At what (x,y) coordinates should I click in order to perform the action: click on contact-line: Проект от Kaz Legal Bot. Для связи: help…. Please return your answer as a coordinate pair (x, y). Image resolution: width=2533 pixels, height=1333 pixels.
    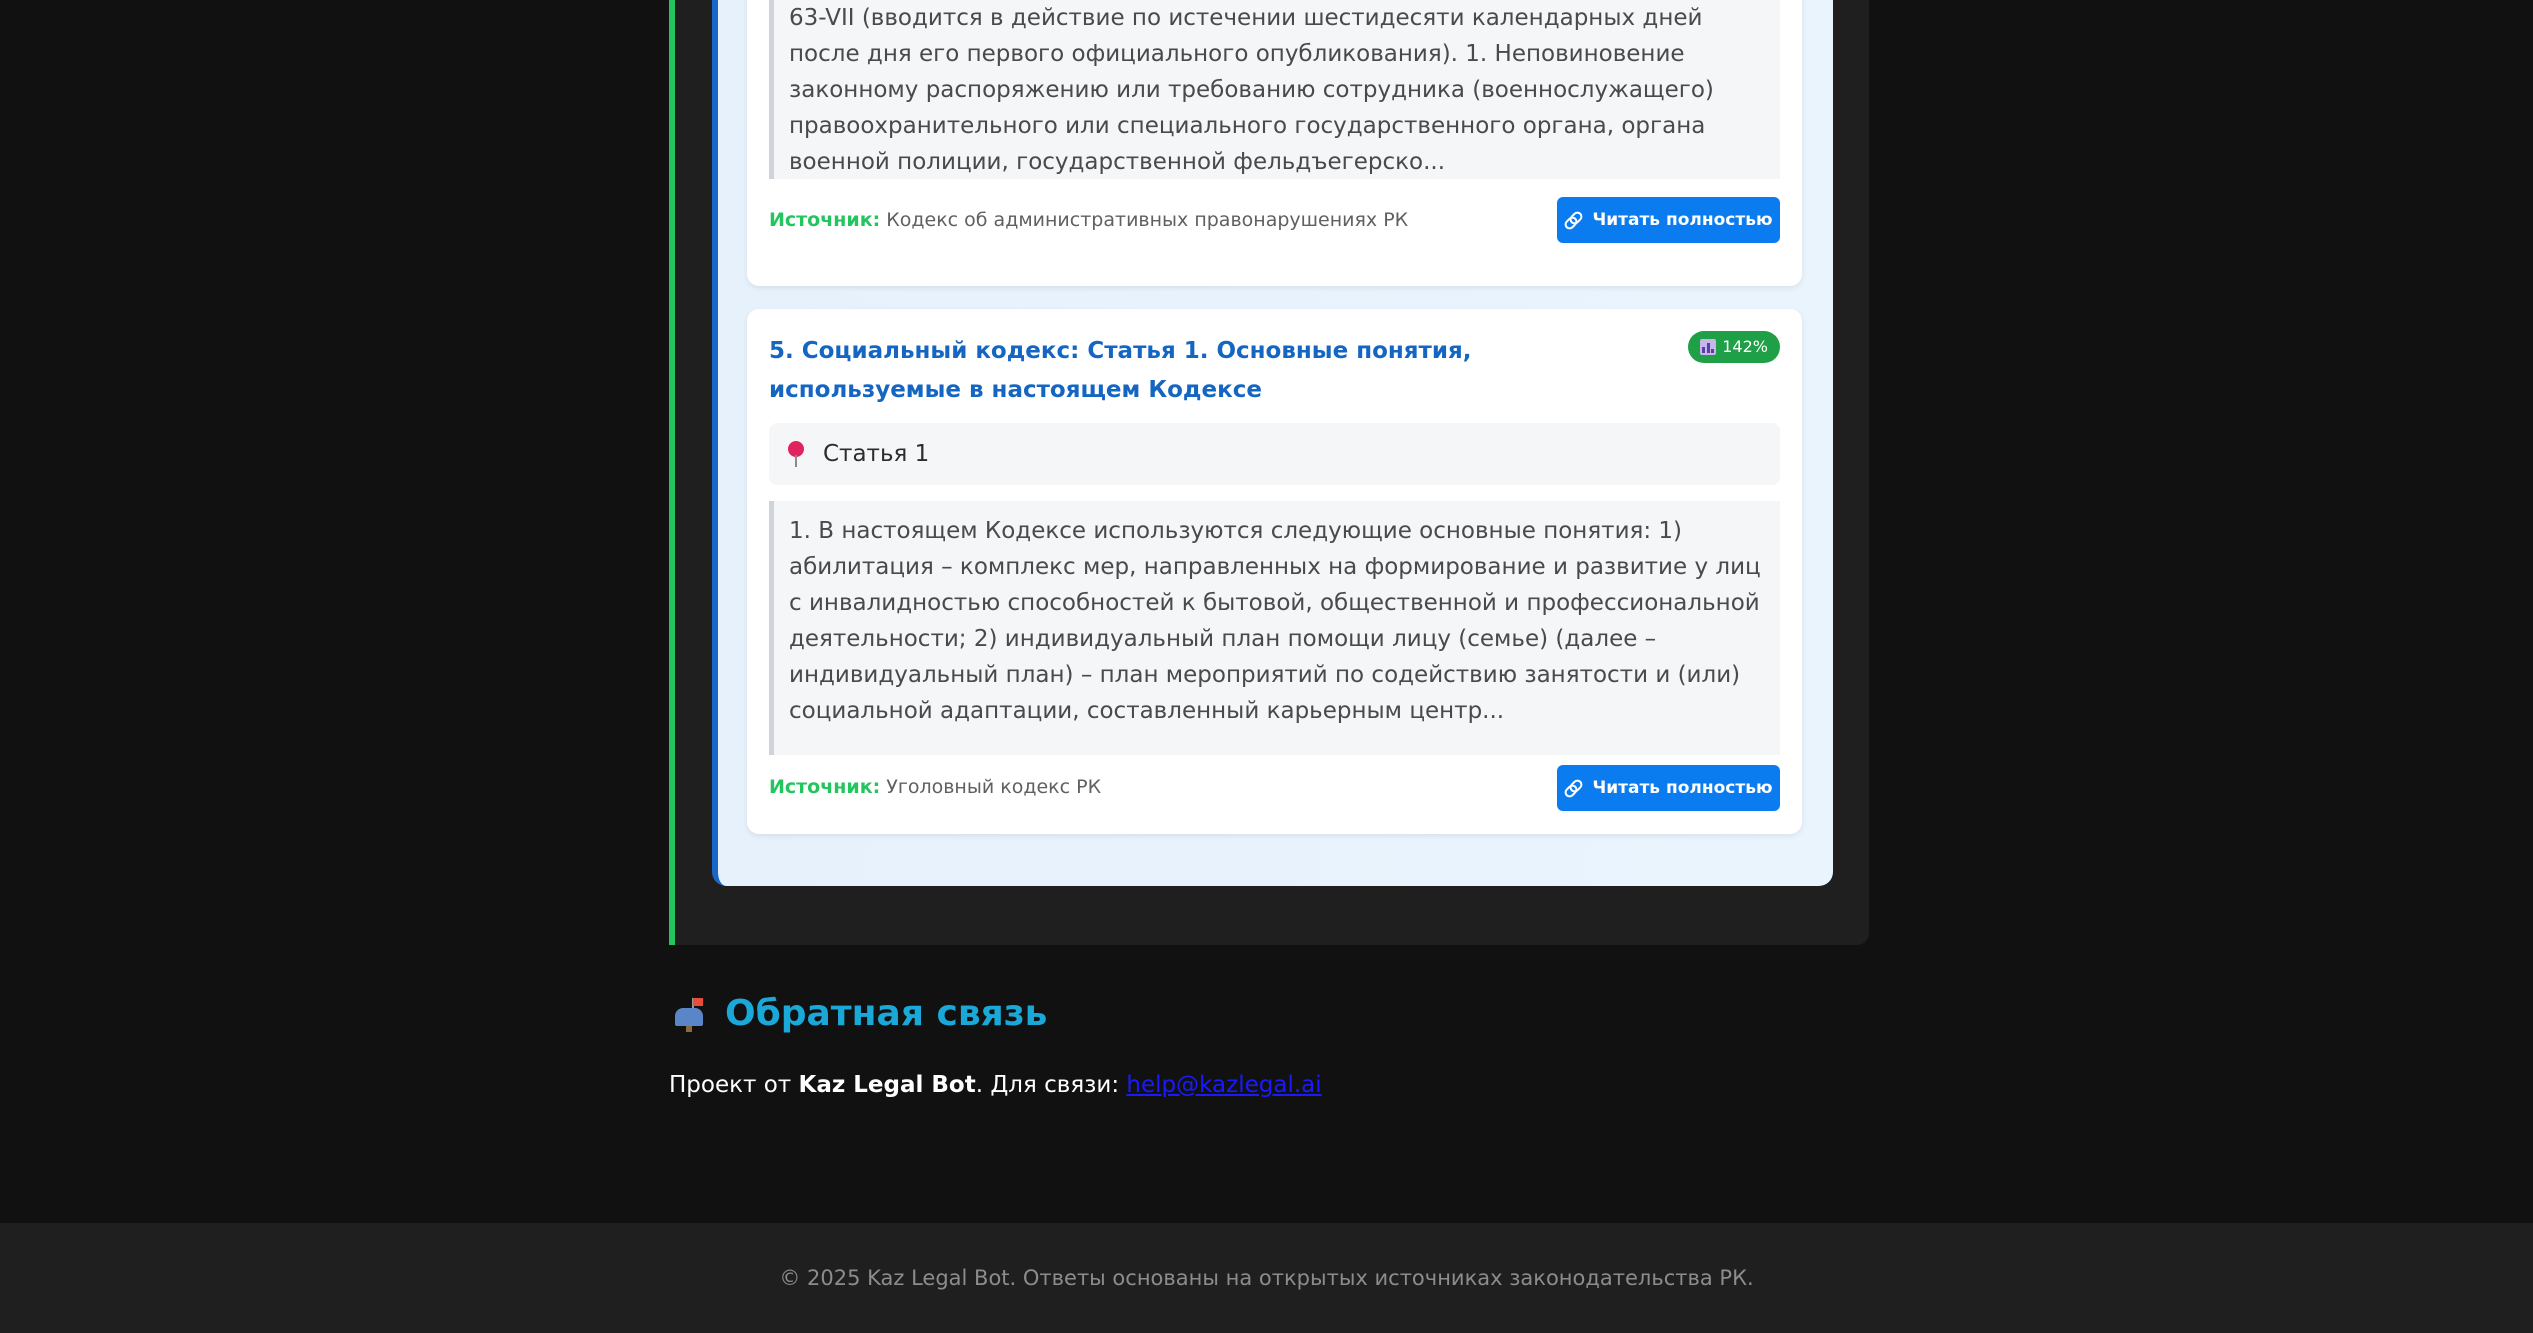
    Looking at the image, I should click on (995, 1085).